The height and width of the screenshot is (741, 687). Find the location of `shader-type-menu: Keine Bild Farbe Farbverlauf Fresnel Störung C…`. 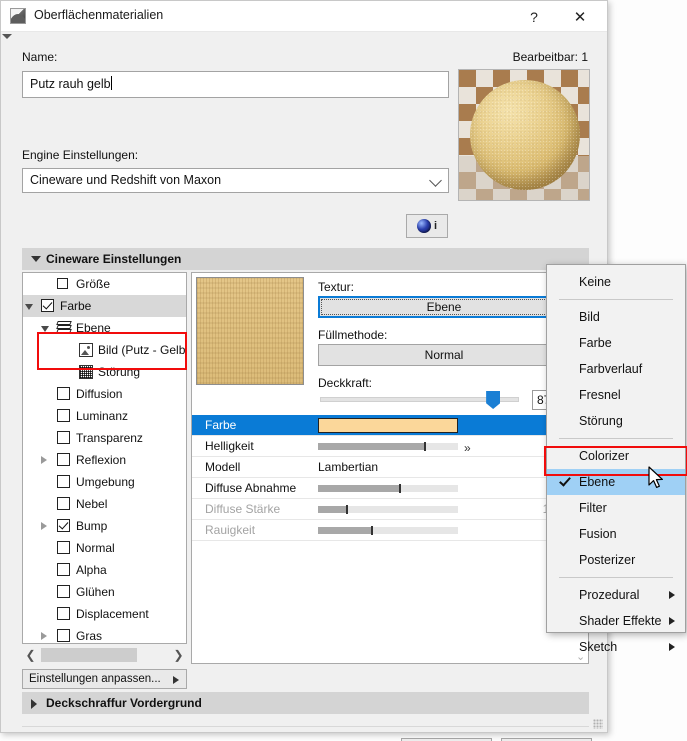

shader-type-menu: Keine Bild Farbe Farbverlauf Fresnel Störung C… is located at coordinates (616, 459).